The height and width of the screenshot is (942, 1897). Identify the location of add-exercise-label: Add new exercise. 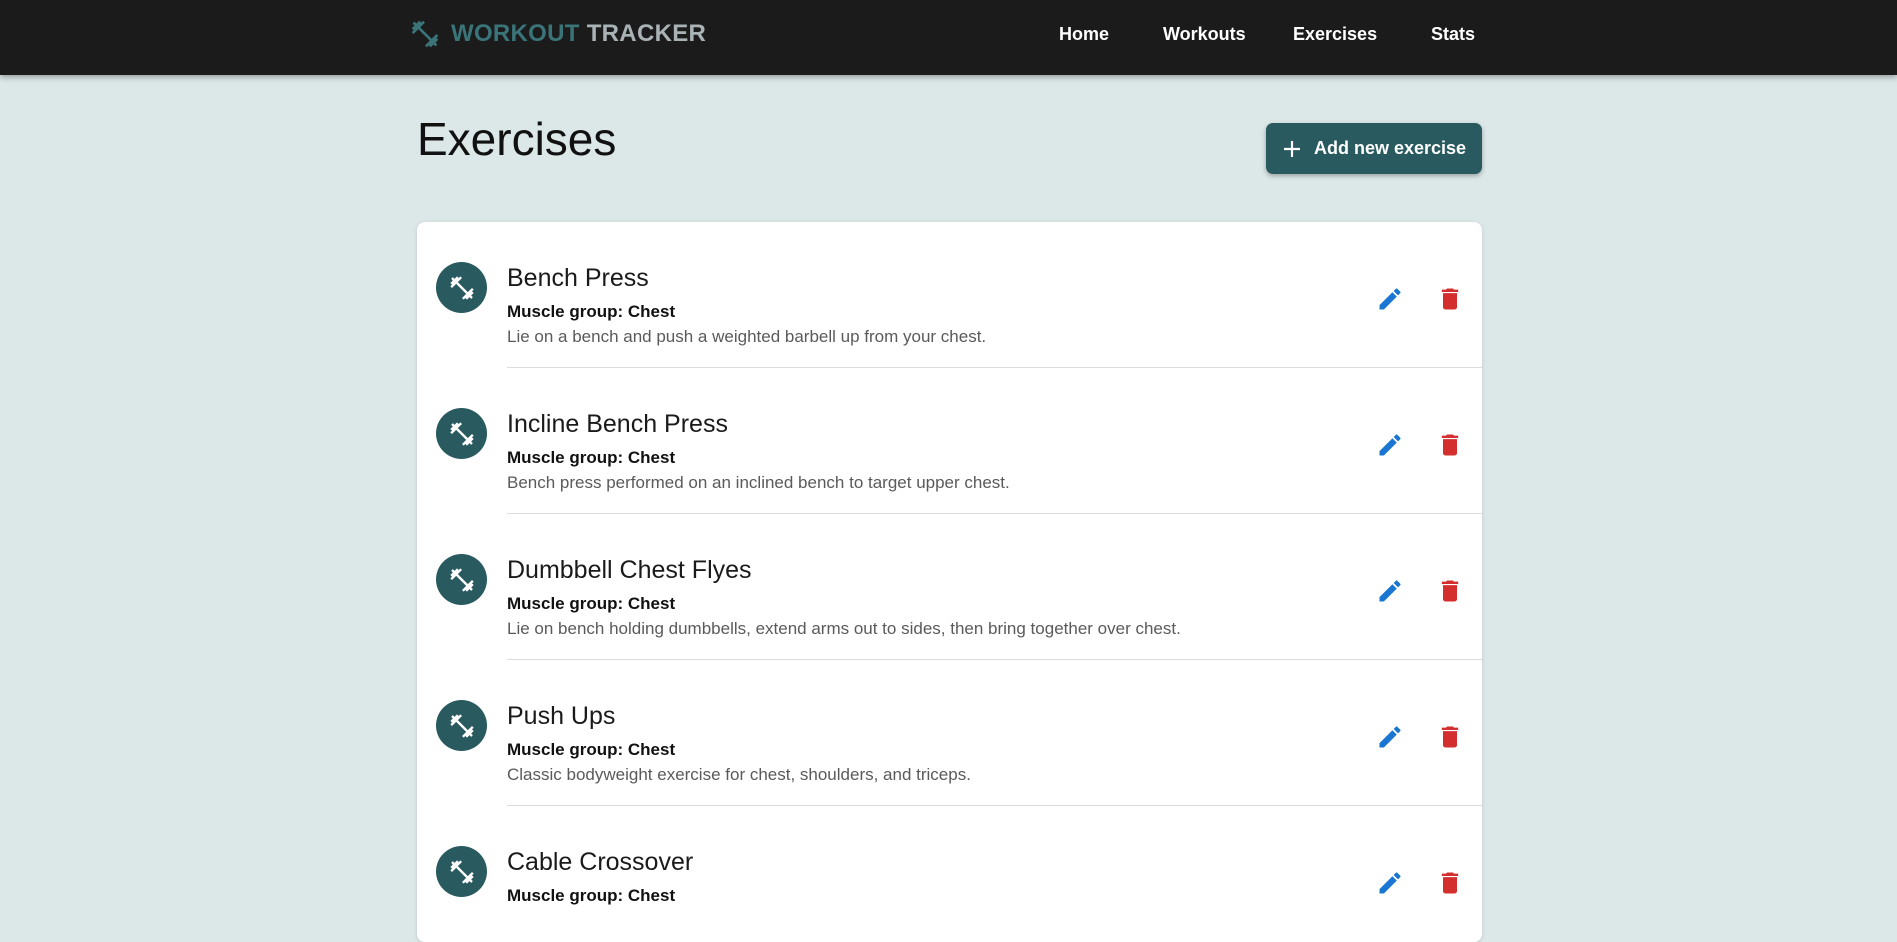
(1390, 148).